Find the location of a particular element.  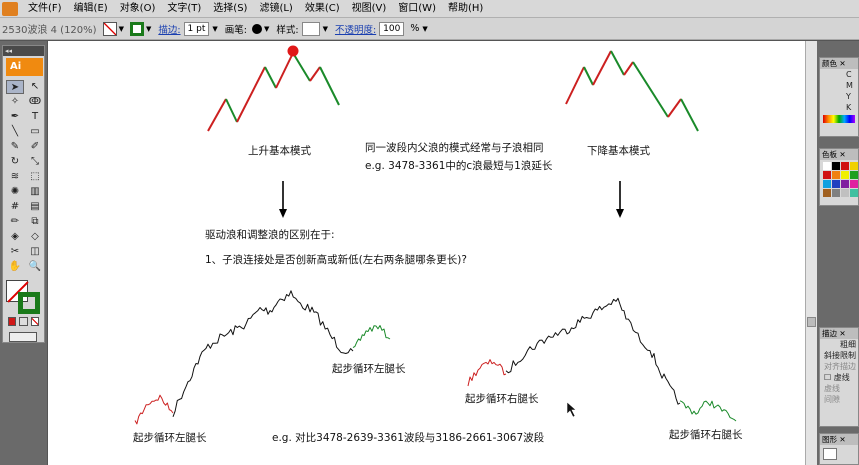

menu-help: 帮助(H) is located at coordinates (465, 9).